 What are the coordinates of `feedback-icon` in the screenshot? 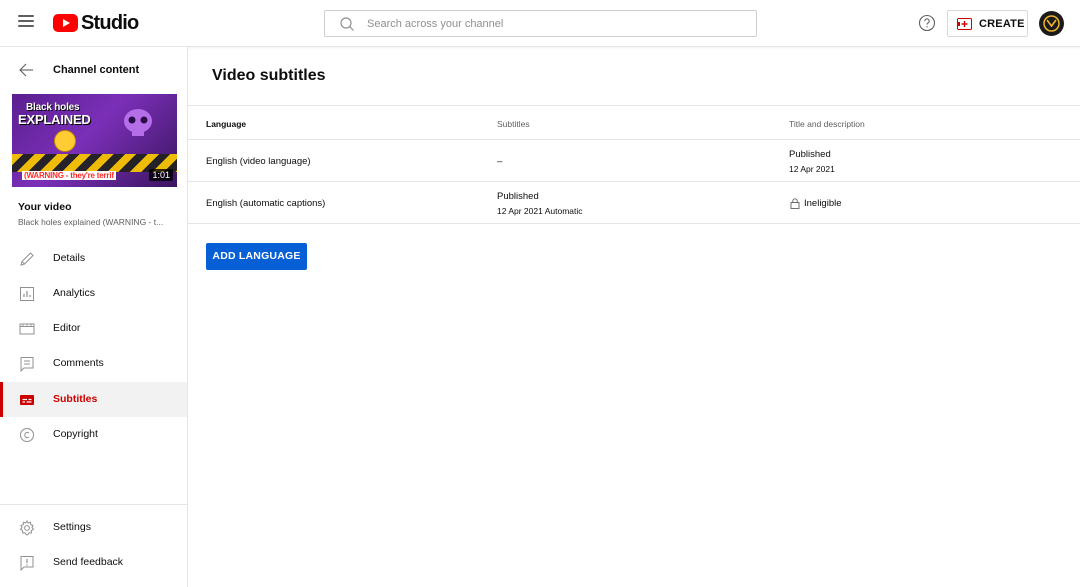 It's located at (27, 563).